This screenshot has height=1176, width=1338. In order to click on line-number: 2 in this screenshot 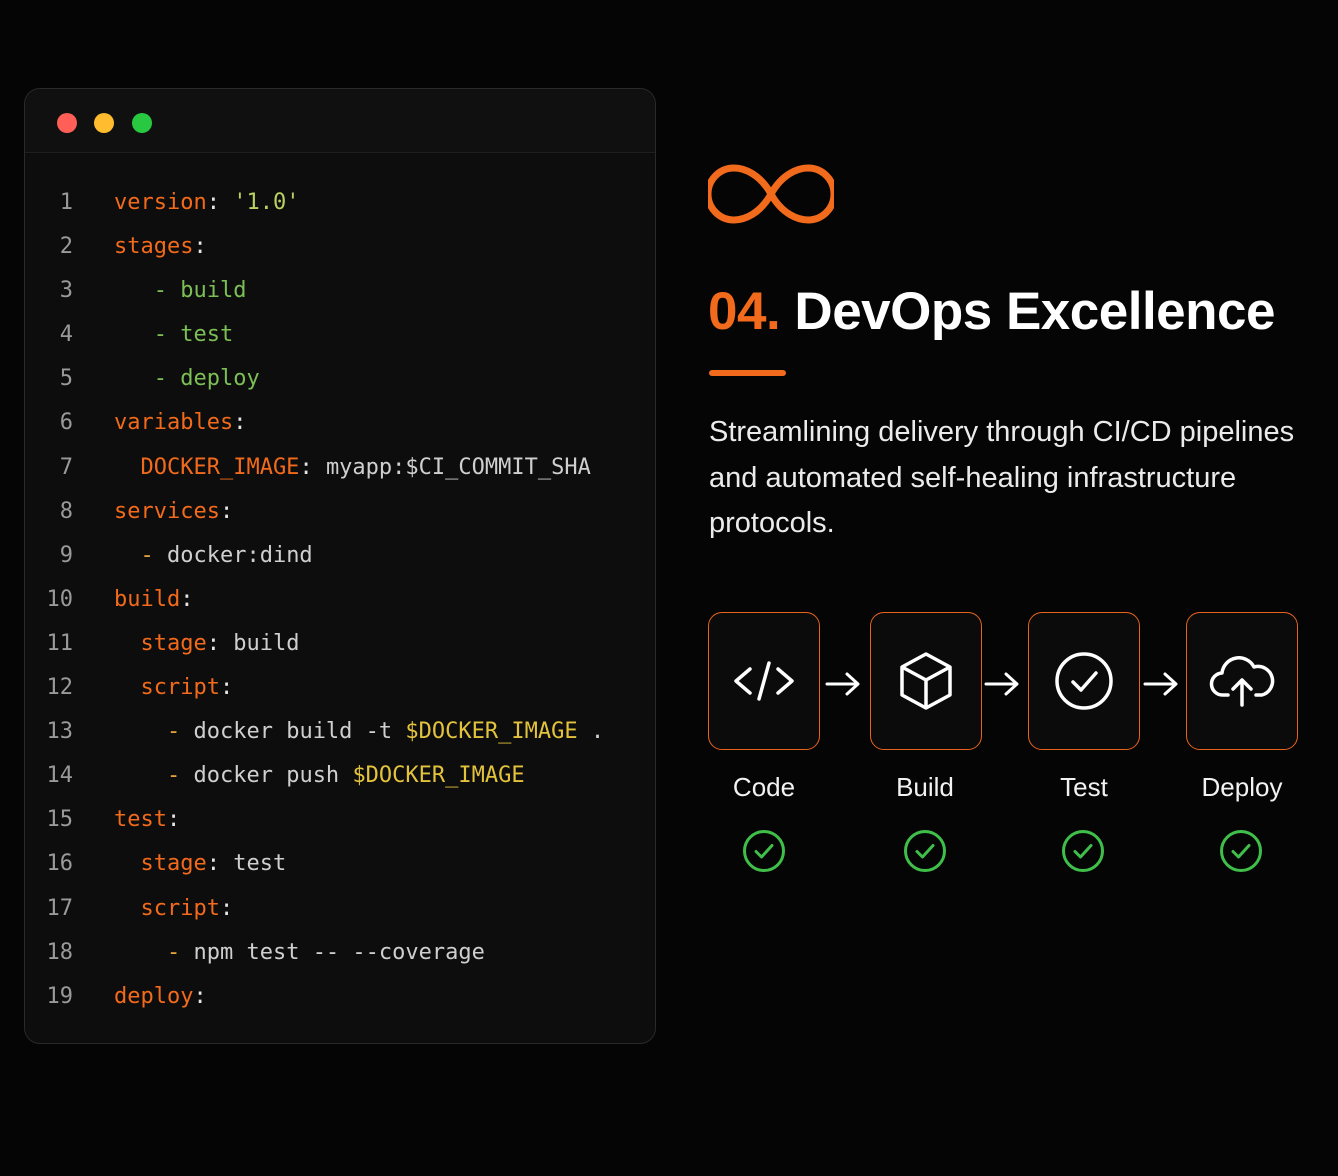, I will do `click(66, 247)`.